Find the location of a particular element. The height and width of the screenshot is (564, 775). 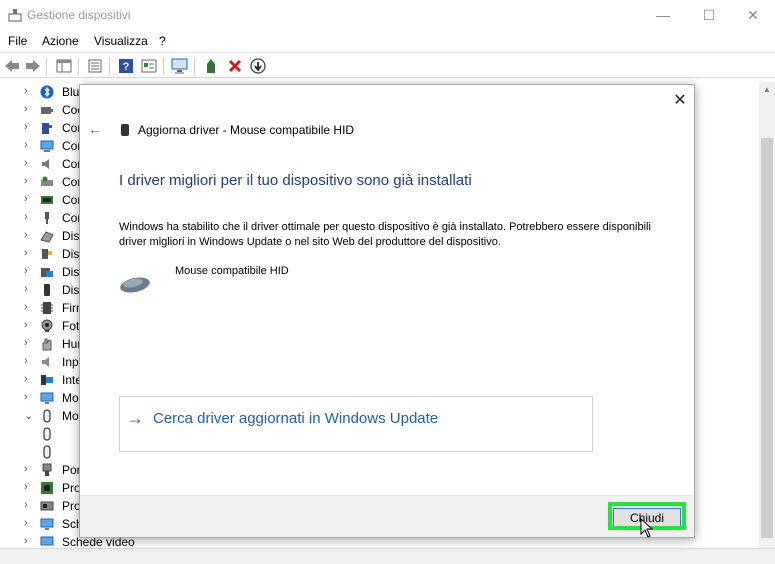

security-device-icon is located at coordinates (47, 254).